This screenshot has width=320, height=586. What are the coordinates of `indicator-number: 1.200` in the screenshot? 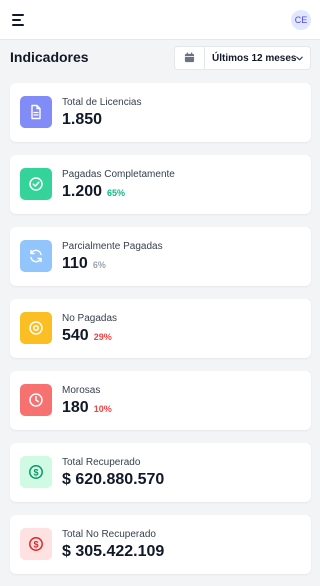 It's located at (82, 191).